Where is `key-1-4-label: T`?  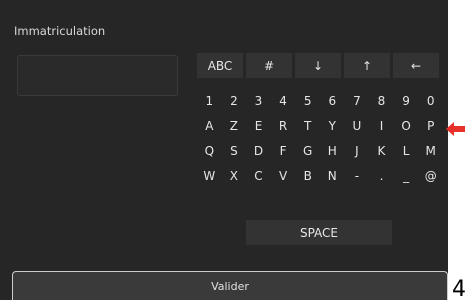 key-1-4-label: T is located at coordinates (308, 125).